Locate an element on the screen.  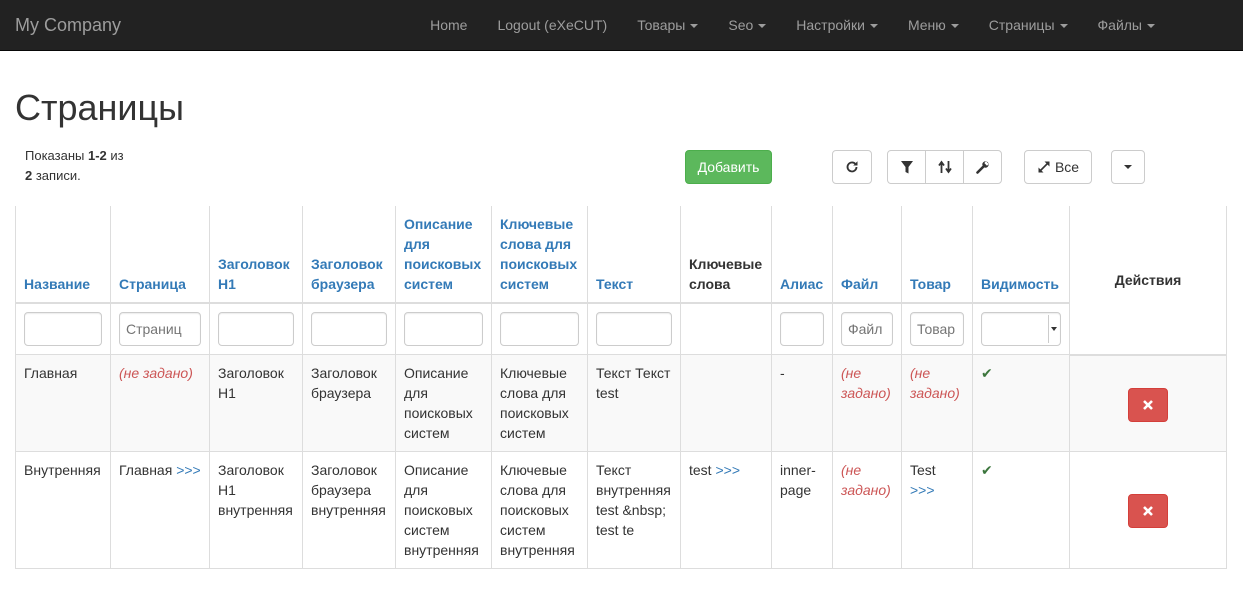
wrench-icon is located at coordinates (982, 167).